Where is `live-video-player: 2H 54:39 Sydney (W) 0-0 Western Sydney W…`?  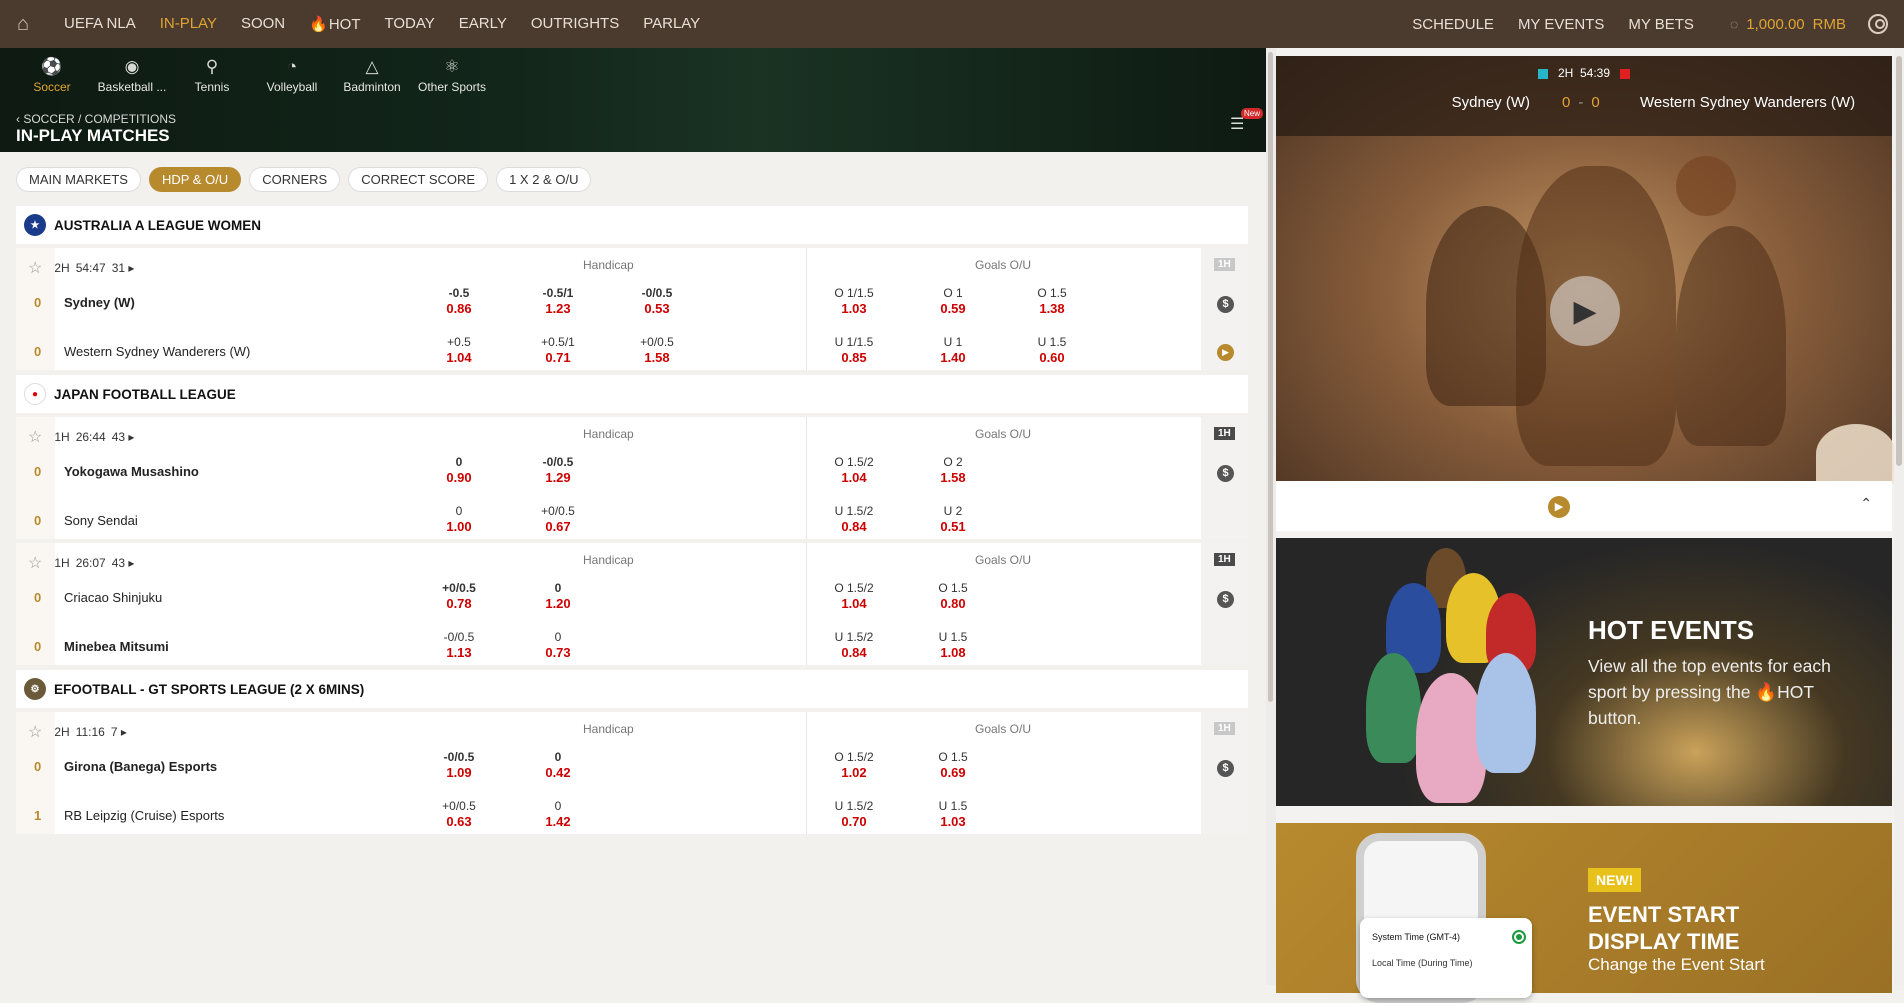
live-video-player: 2H 54:39 Sydney (W) 0-0 Western Sydney W… is located at coordinates (1586, 270).